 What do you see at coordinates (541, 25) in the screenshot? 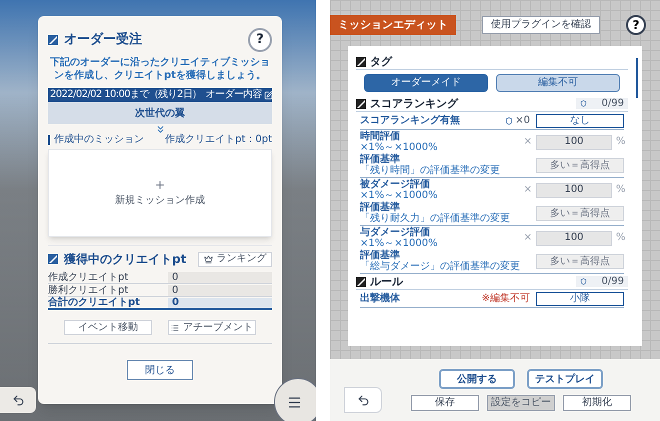
I see `plugin-check-button: 使用プラグインを確認` at bounding box center [541, 25].